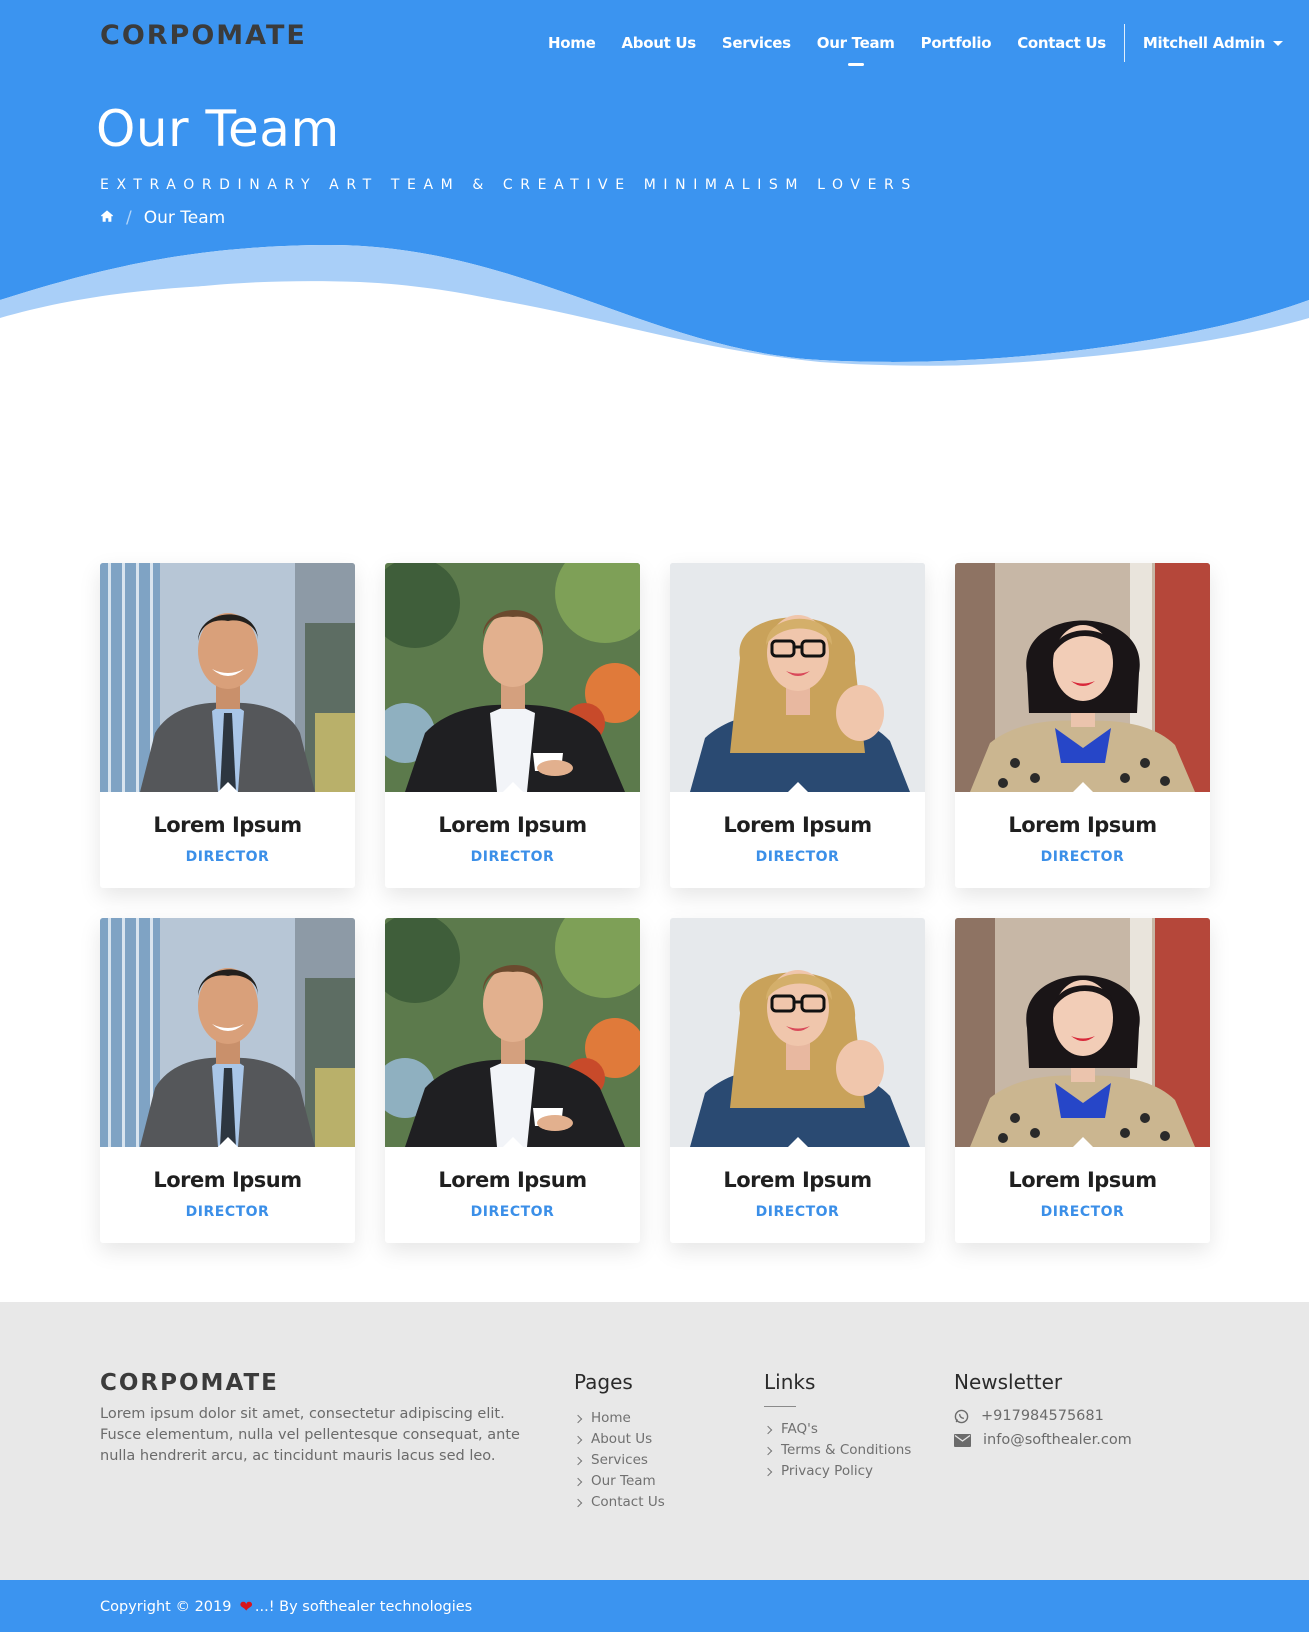 The height and width of the screenshot is (1632, 1309). I want to click on nav-divider, so click(1124, 43).